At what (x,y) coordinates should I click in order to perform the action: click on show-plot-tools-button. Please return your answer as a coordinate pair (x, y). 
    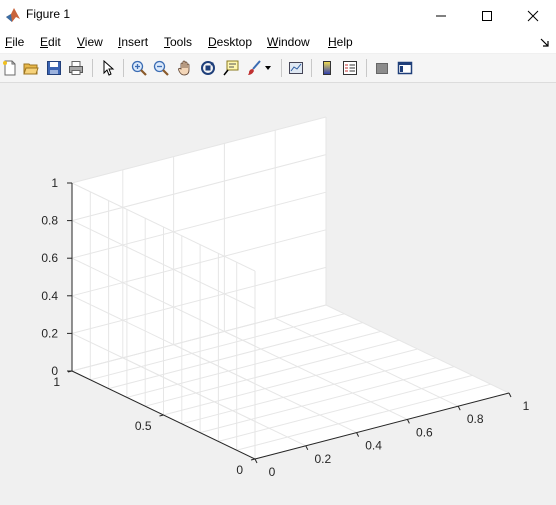
    Looking at the image, I should click on (405, 68).